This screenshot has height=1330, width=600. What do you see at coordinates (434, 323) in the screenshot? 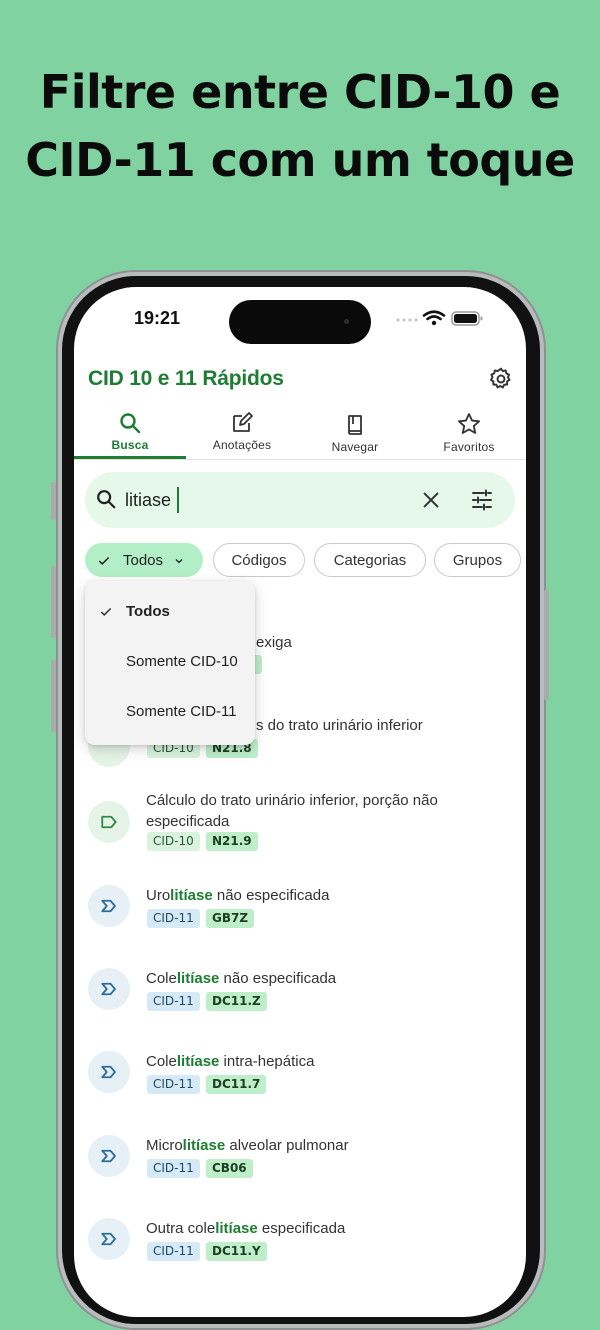
I see `wifi-dot` at bounding box center [434, 323].